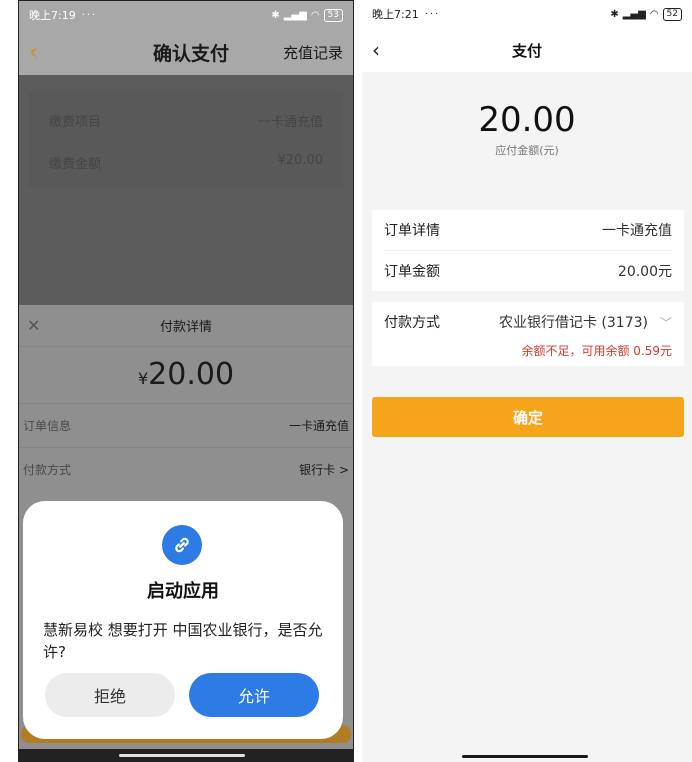  Describe the element at coordinates (47, 426) in the screenshot. I see `order-info-label: 订单信息` at that location.